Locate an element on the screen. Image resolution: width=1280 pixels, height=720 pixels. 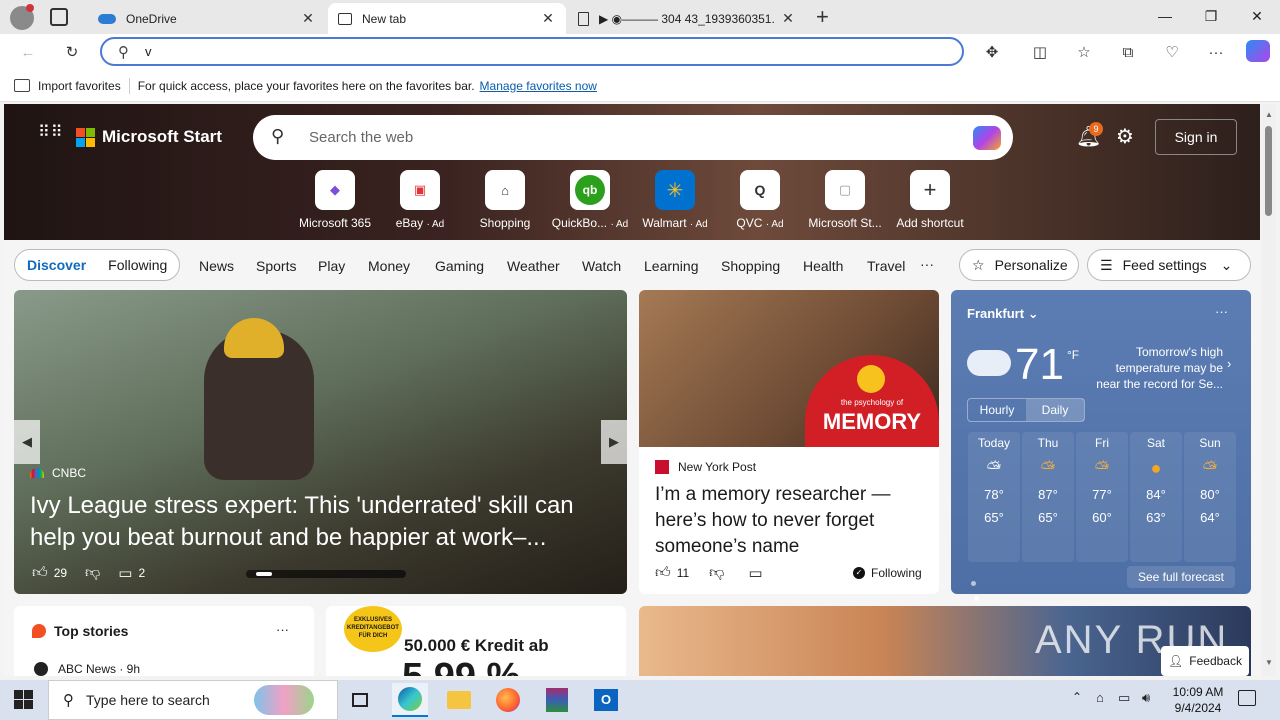
carousel-prev-arrow: ◀ is located at coordinates (27, 442).